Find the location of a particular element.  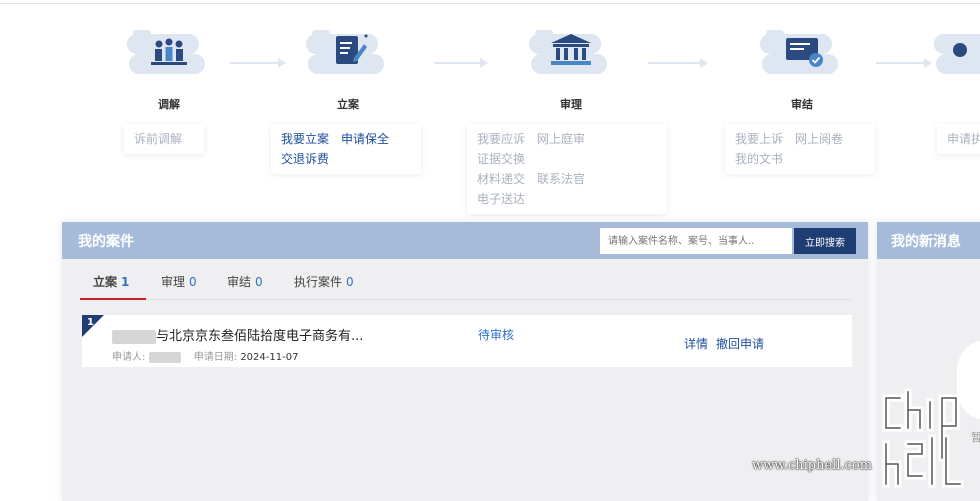

case-status: 待审核 is located at coordinates (496, 335).